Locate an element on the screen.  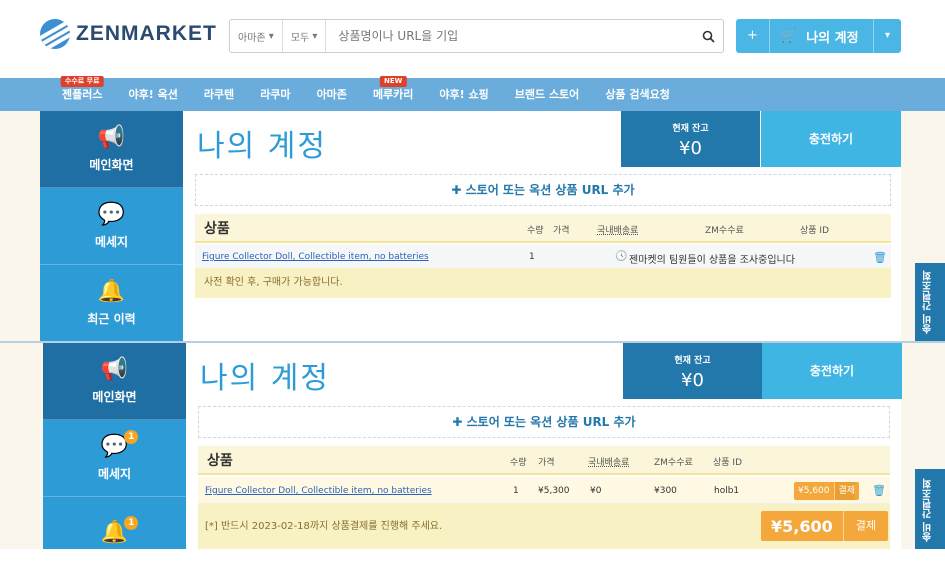
search-bar: 아마존 ▾ 모두 ▾ is located at coordinates (476, 36).